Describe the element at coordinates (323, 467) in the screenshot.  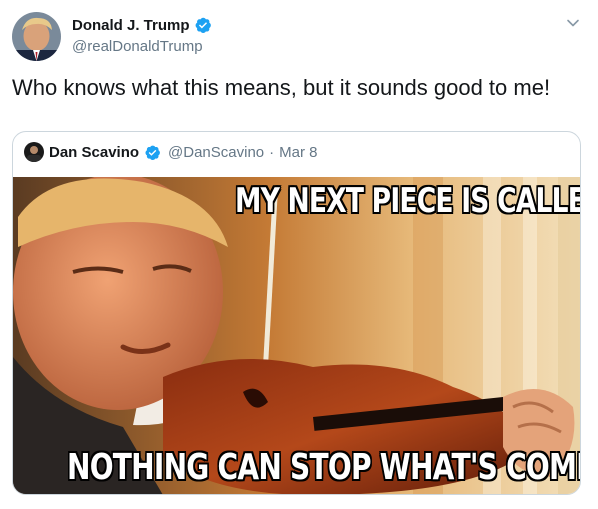
I see `meme-caption-bottom: NOTHING CAN STOP WHAT'S COMING` at that location.